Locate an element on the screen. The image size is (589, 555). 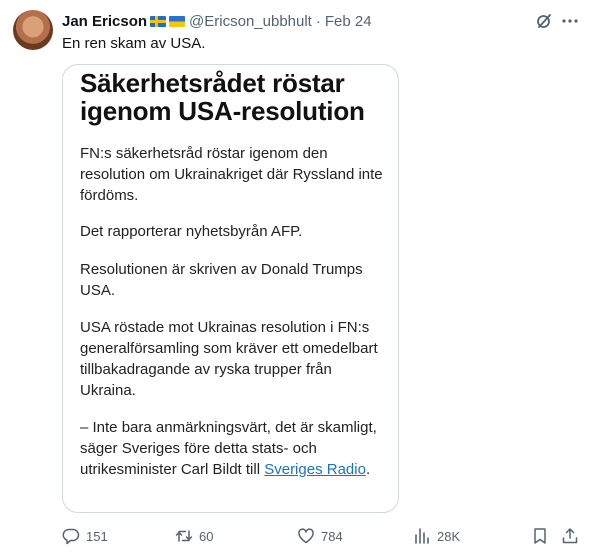
repost-icon is located at coordinates (184, 536).